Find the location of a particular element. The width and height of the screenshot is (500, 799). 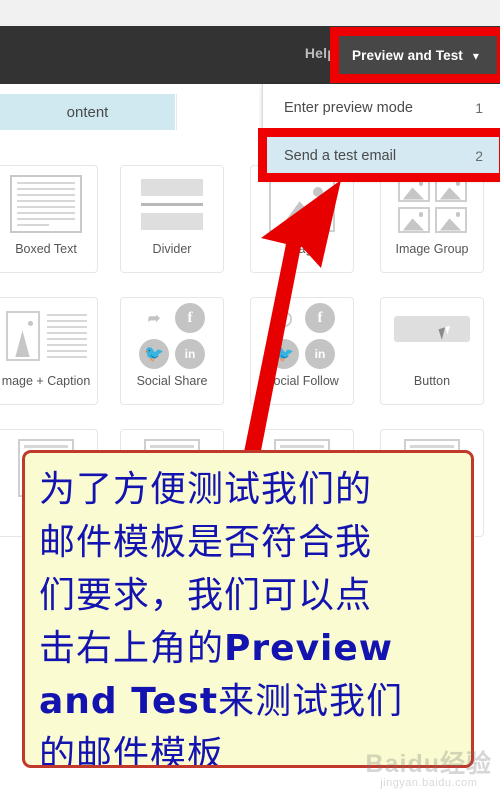

browser-top-strip is located at coordinates (250, 13).